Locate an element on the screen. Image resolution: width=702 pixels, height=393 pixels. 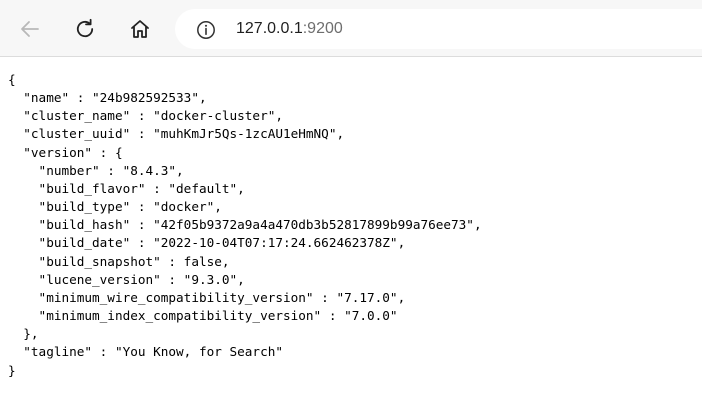
url-text: 127.0.0.1:9200 is located at coordinates (289, 29).